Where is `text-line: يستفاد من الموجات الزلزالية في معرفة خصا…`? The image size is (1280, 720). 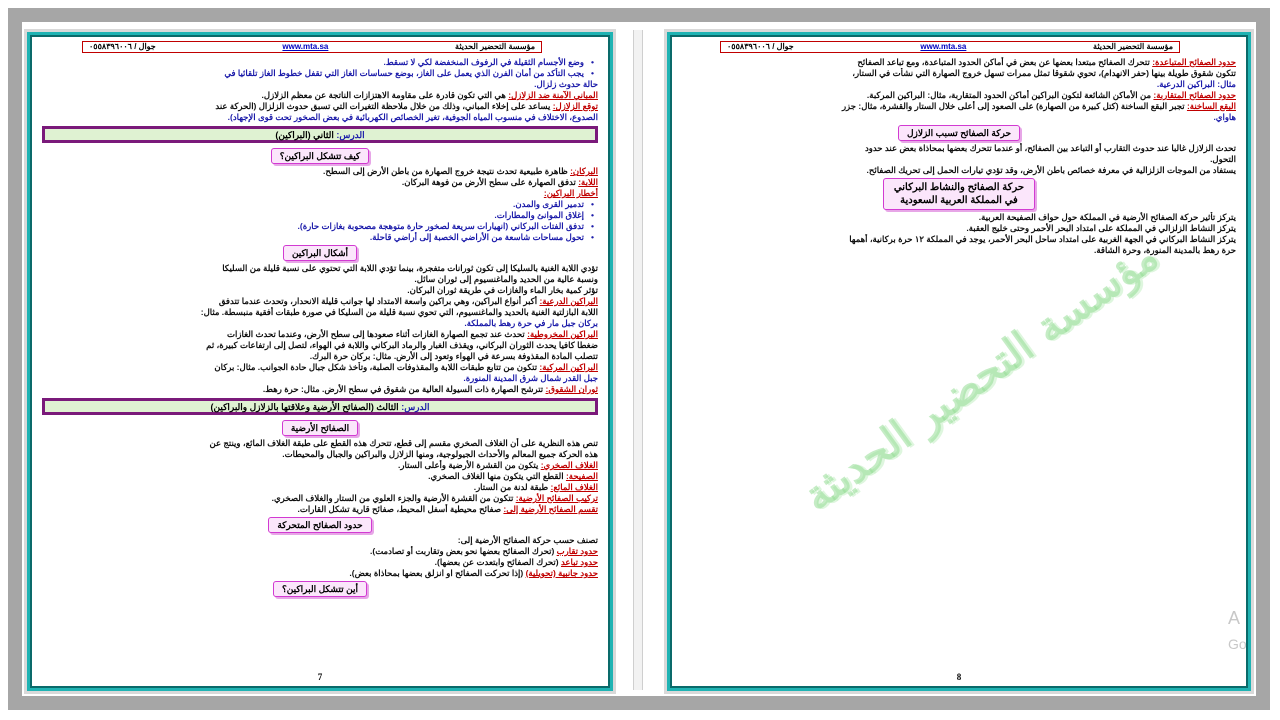
text-line: يستفاد من الموجات الزلزالية في معرفة خصا… is located at coordinates (959, 170).